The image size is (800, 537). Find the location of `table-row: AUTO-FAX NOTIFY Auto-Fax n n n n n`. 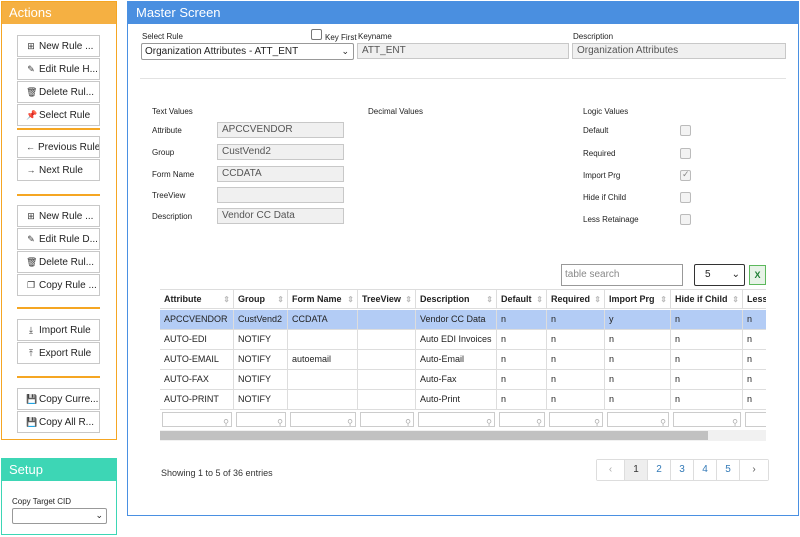

table-row: AUTO-FAX NOTIFY Auto-Fax n n n n n is located at coordinates (463, 380).